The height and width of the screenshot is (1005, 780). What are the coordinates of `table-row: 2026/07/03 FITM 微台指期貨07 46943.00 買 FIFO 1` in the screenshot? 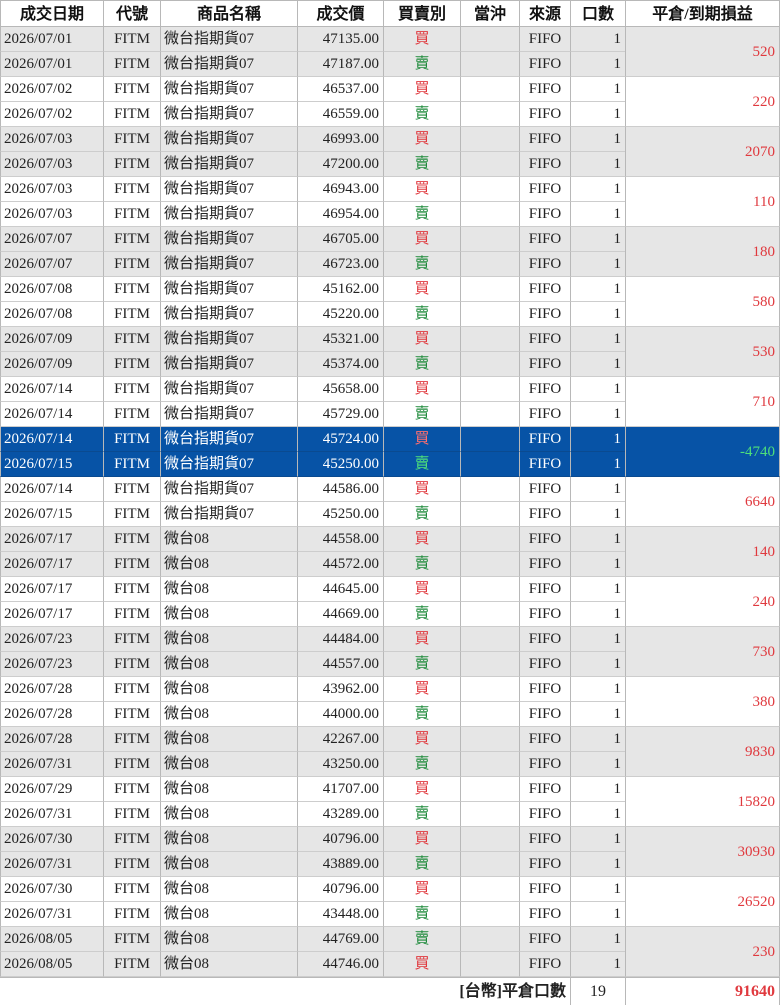 It's located at (312, 189).